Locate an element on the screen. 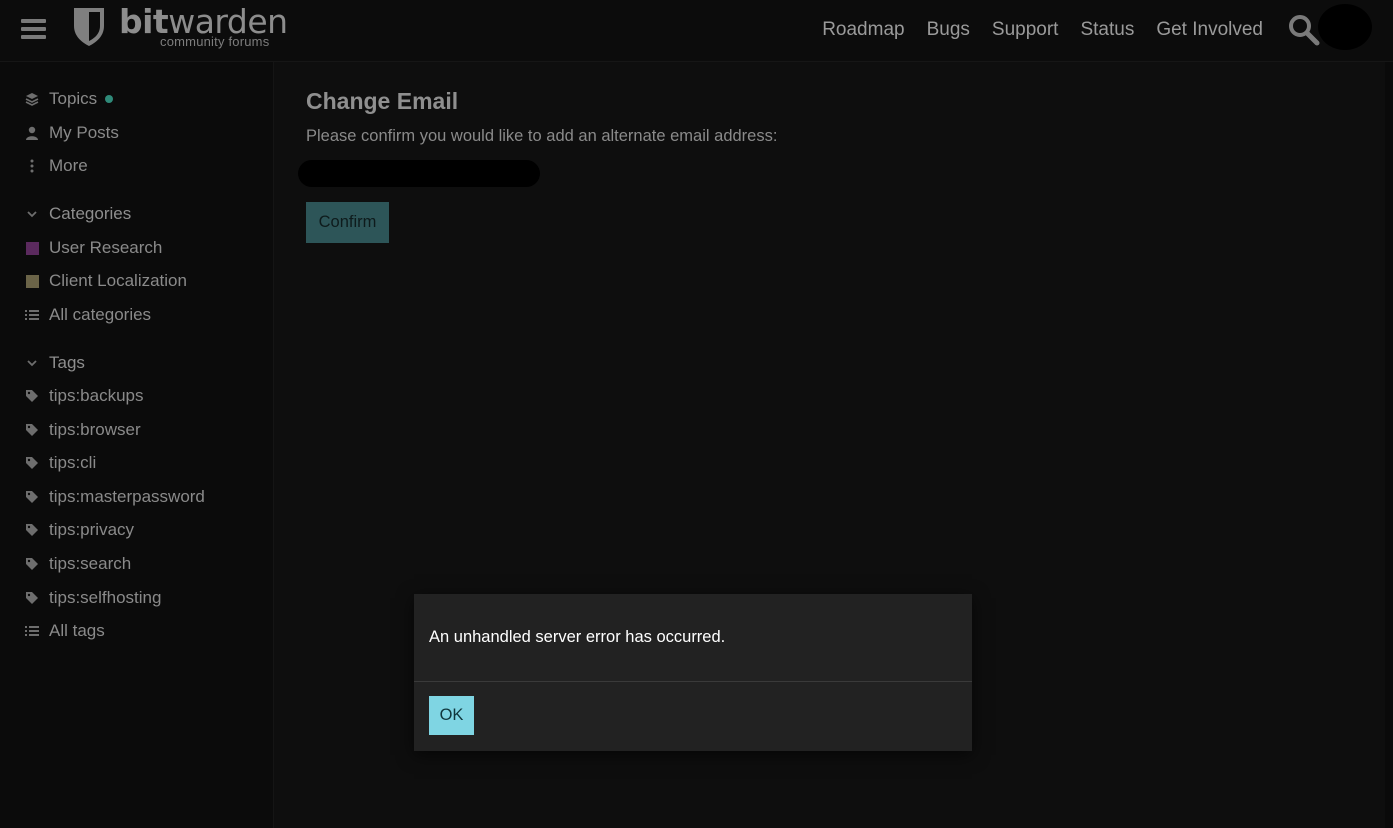 The height and width of the screenshot is (828, 1393). user-icon is located at coordinates (32, 133).